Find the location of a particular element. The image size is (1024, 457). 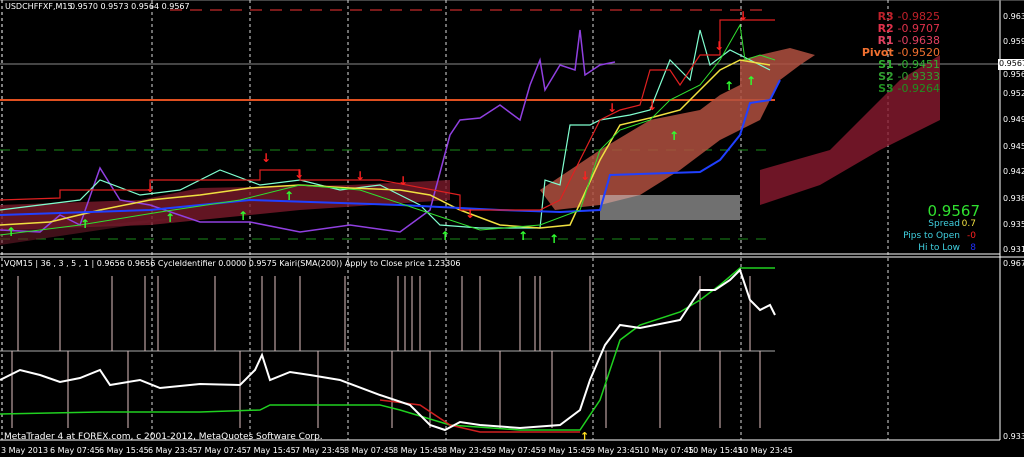

time-tick: 8 May 15:45 is located at coordinates (418, 450).